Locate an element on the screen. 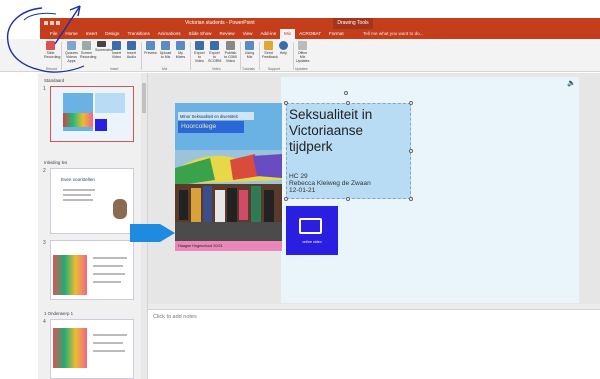 The image size is (600, 379). tab-format: Format is located at coordinates (336, 34).